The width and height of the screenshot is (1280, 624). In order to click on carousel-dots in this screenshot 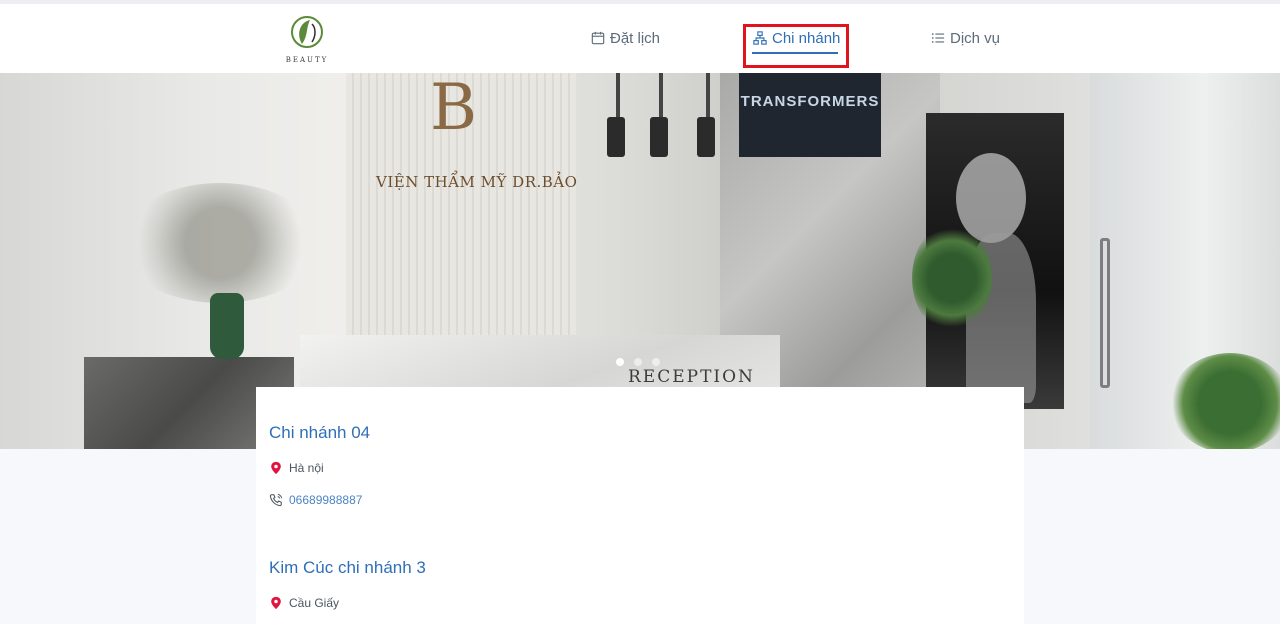, I will do `click(638, 362)`.